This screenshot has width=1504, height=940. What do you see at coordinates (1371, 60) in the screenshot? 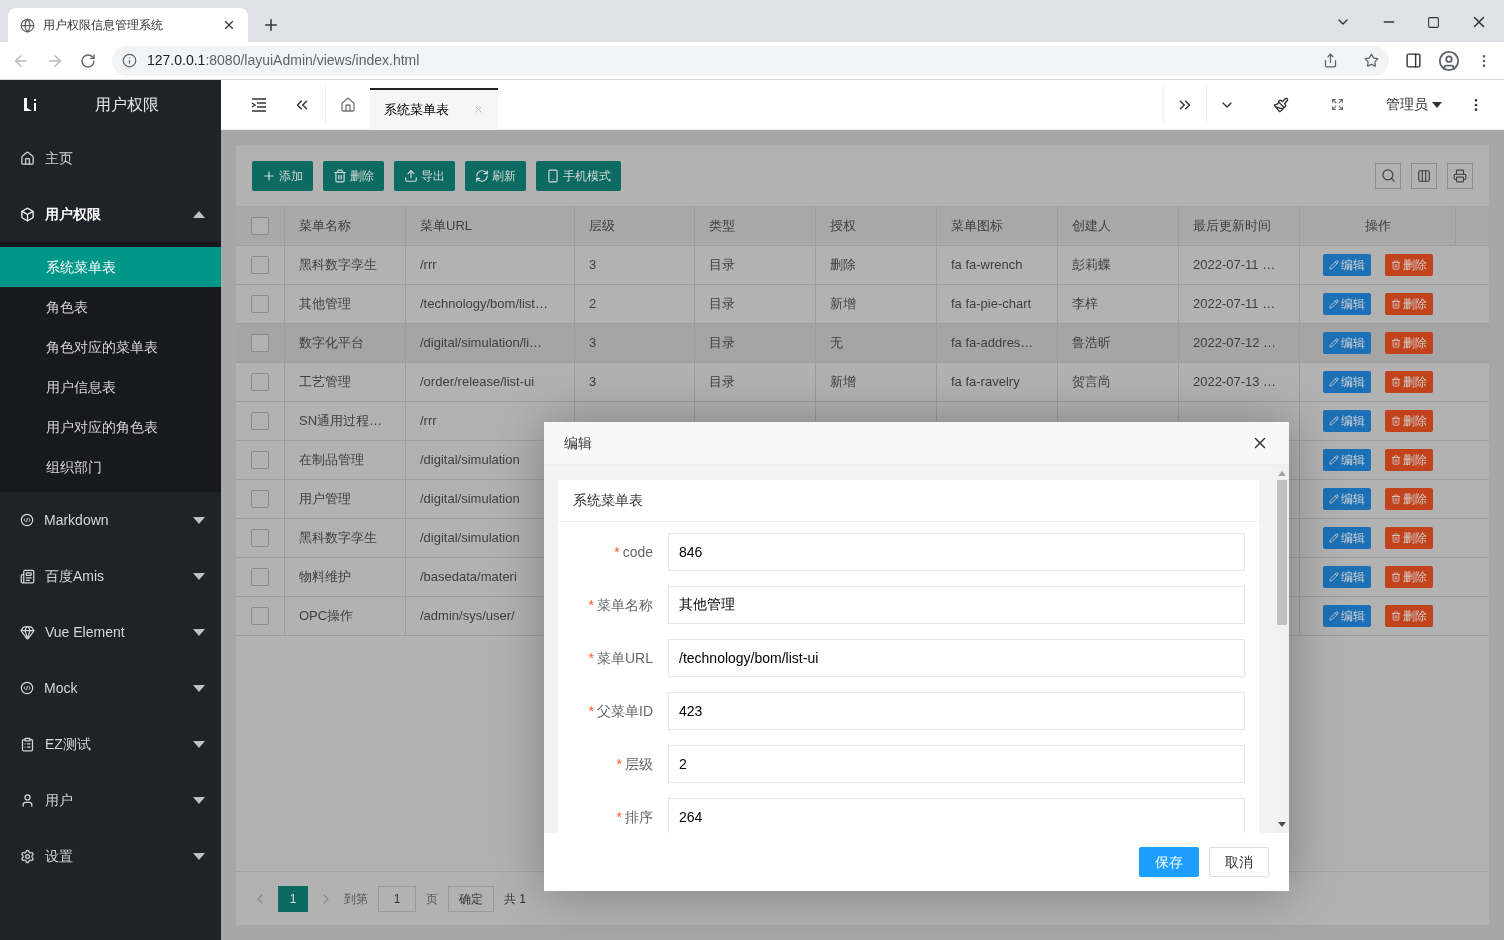
I see `star-icon` at bounding box center [1371, 60].